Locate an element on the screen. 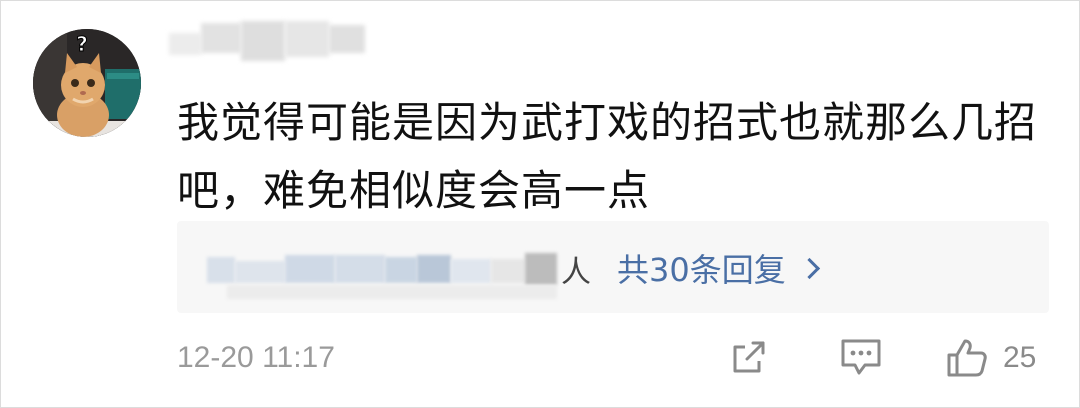  avatar: ? is located at coordinates (87, 83).